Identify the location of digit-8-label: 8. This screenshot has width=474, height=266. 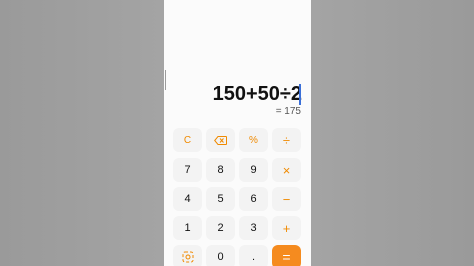
(220, 170).